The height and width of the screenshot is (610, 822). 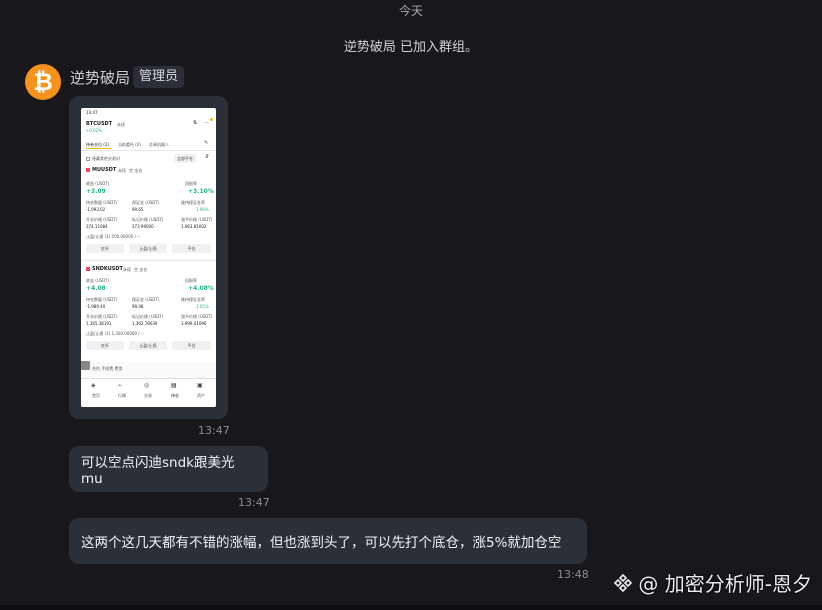 What do you see at coordinates (97, 226) in the screenshot?
I see `position-1-entry: 374.11084` at bounding box center [97, 226].